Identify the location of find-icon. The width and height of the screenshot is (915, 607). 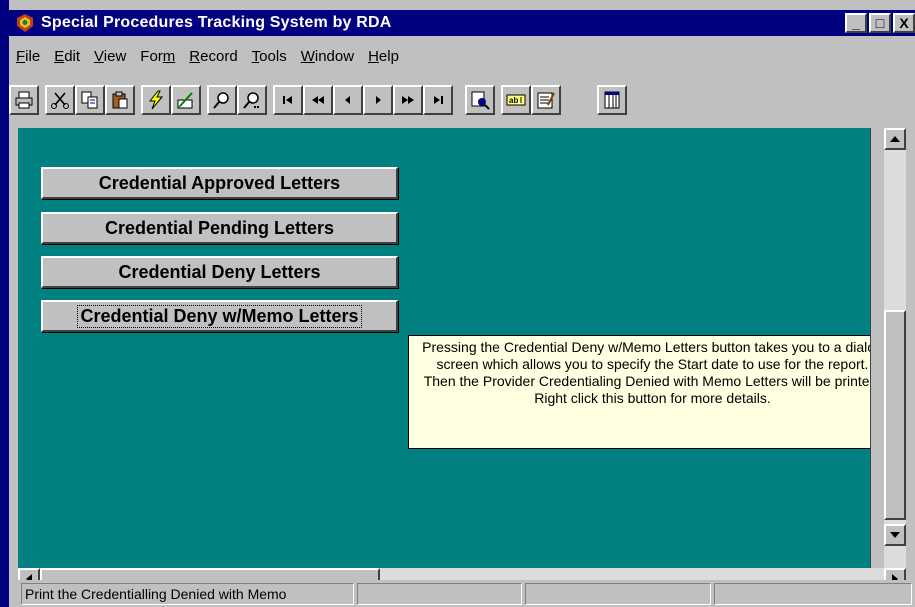
(221, 100).